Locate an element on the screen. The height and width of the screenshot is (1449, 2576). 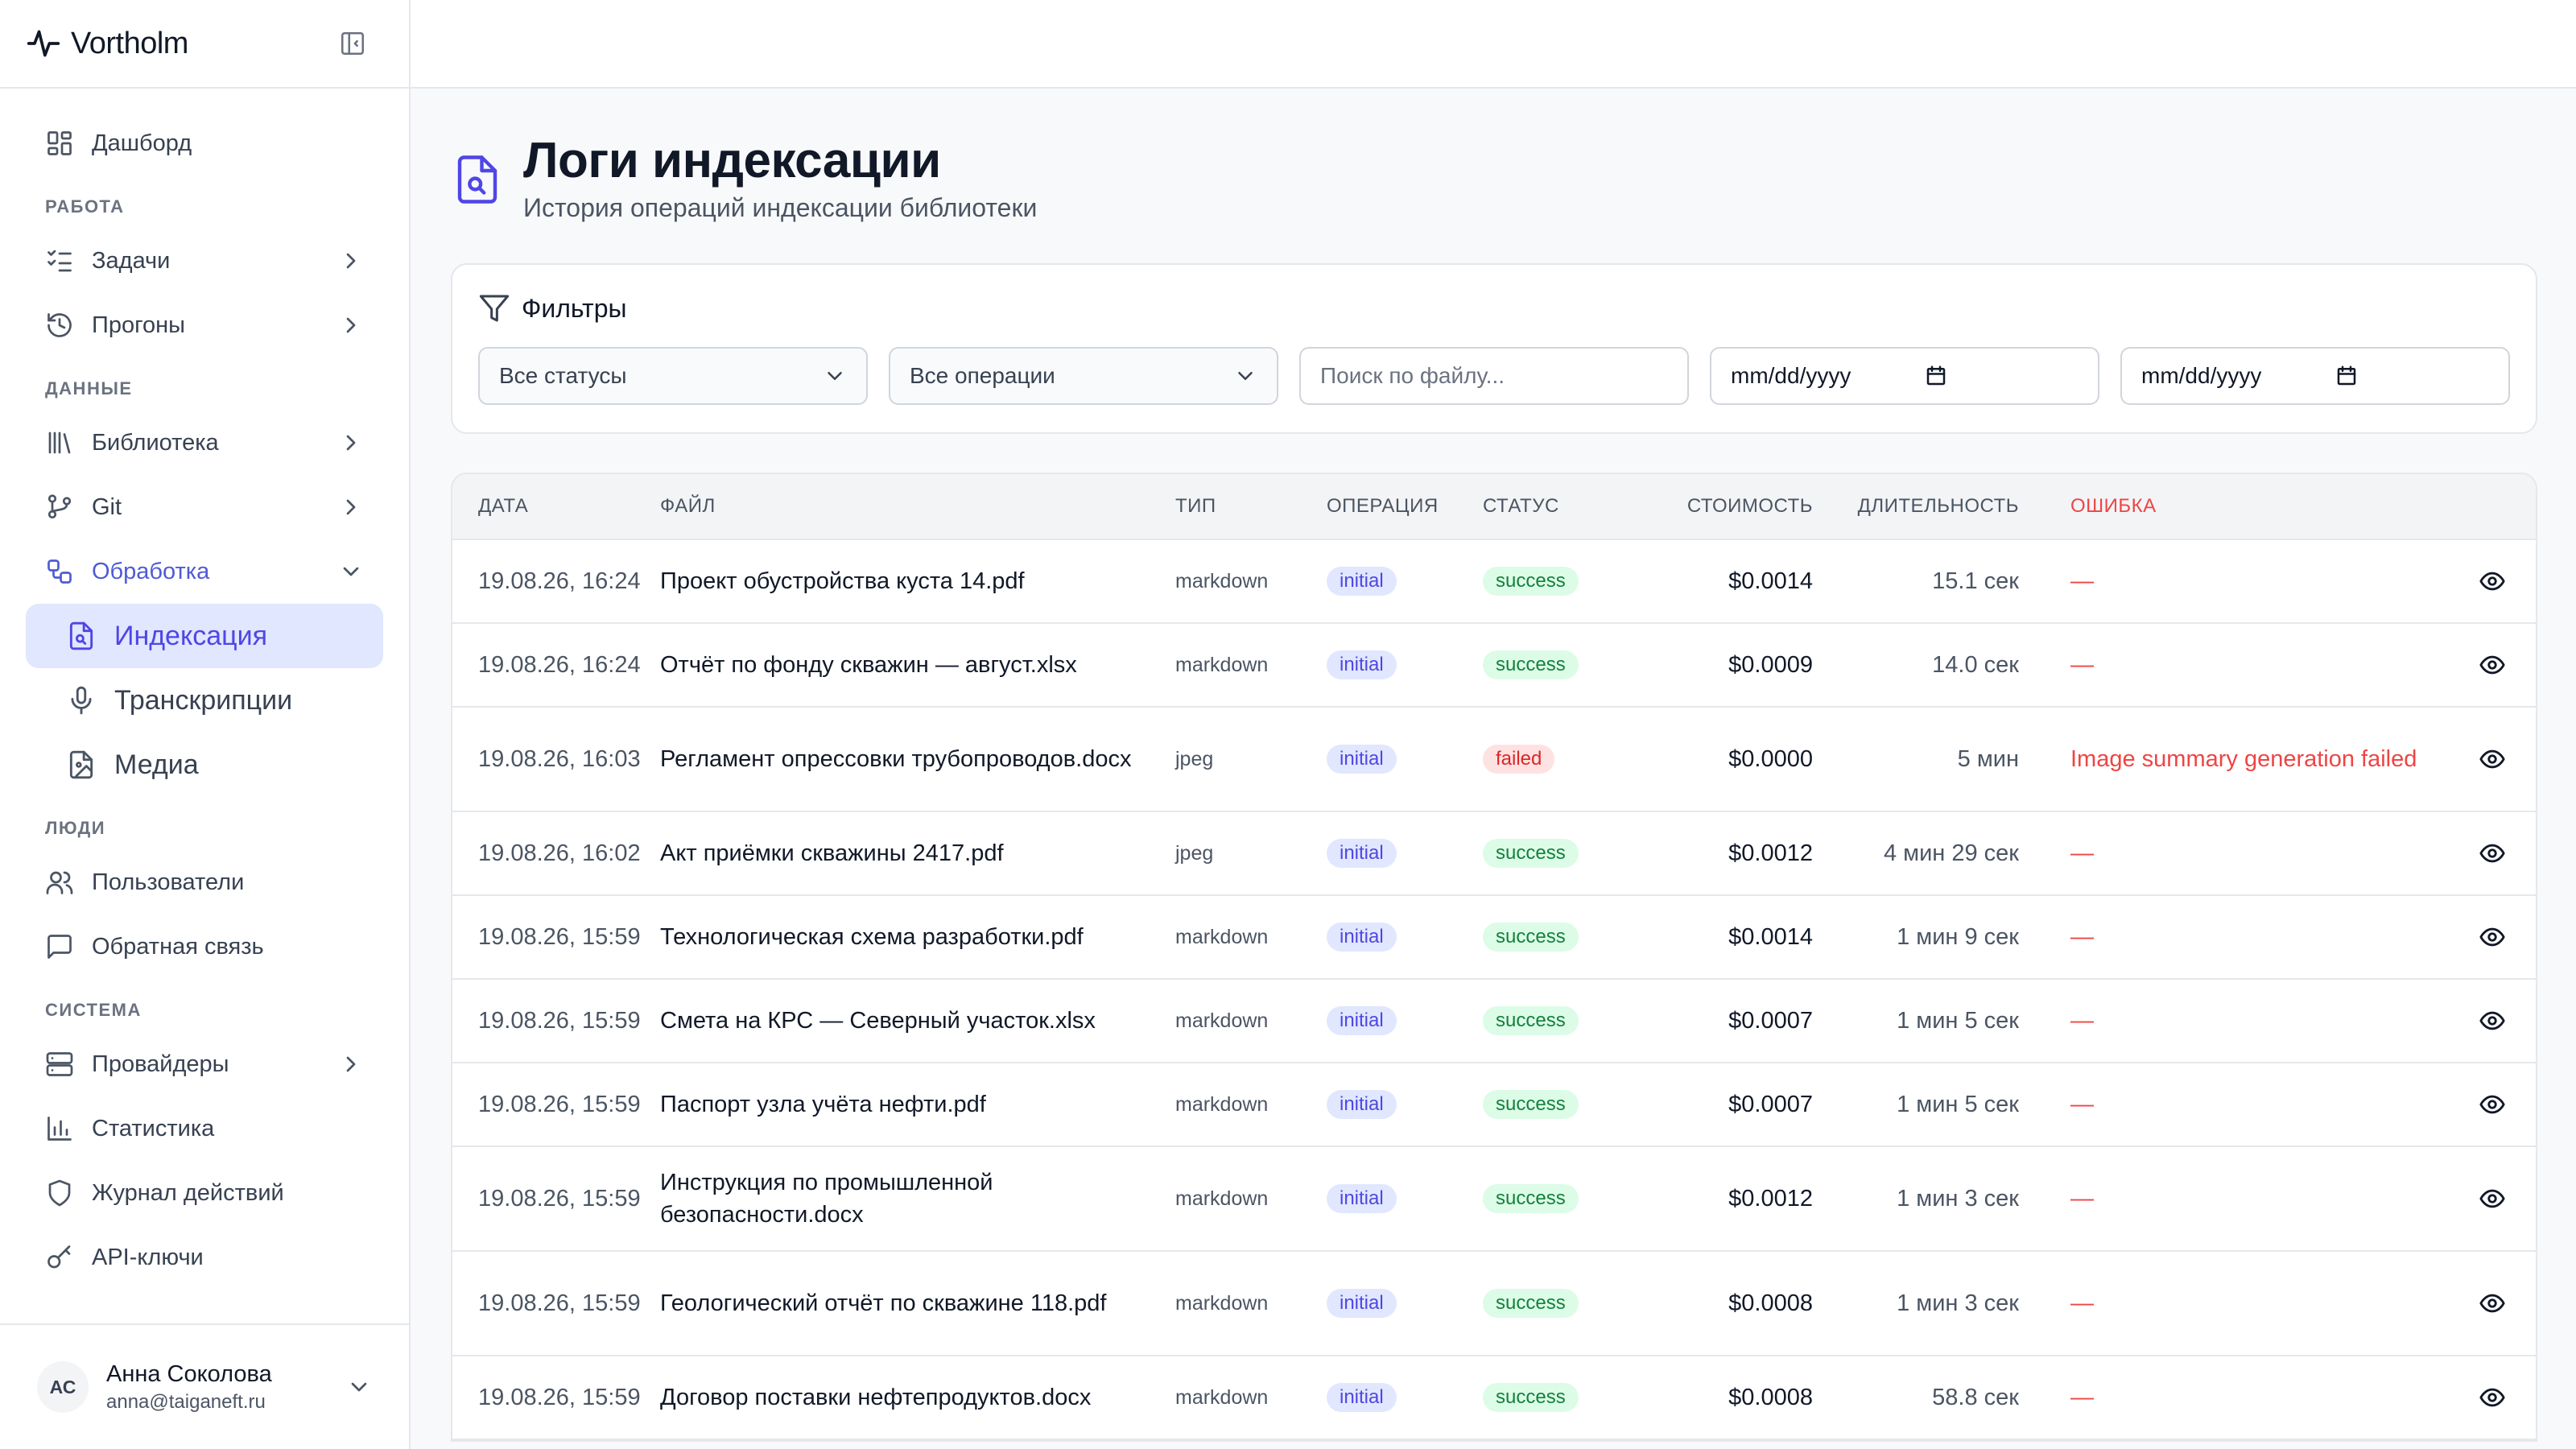
nav-label: Журнал действий is located at coordinates (188, 1192).